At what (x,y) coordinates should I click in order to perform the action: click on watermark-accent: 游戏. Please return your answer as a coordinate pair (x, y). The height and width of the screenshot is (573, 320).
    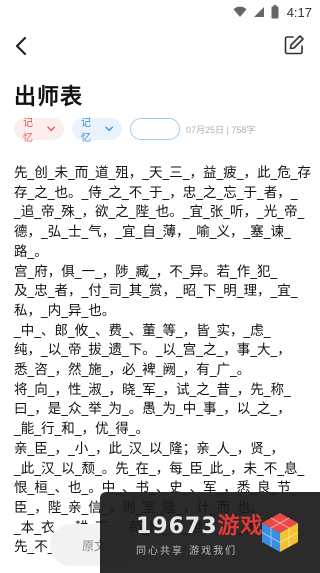
    Looking at the image, I should click on (240, 526).